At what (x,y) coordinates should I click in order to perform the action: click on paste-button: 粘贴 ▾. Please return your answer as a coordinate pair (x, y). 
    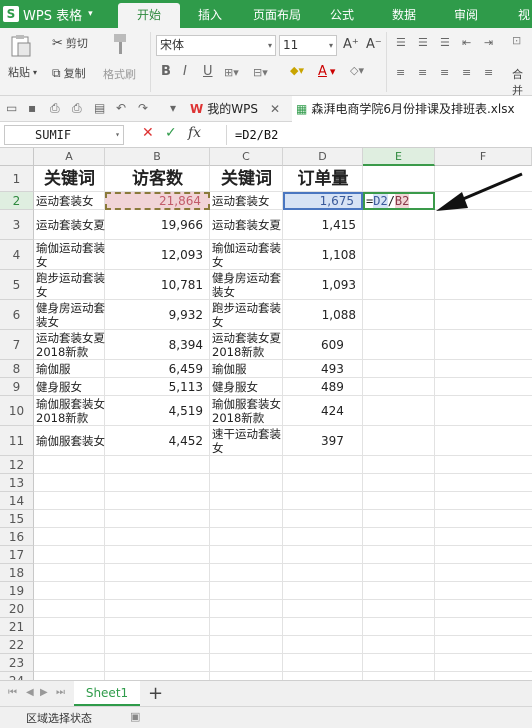
    Looking at the image, I should click on (22, 72).